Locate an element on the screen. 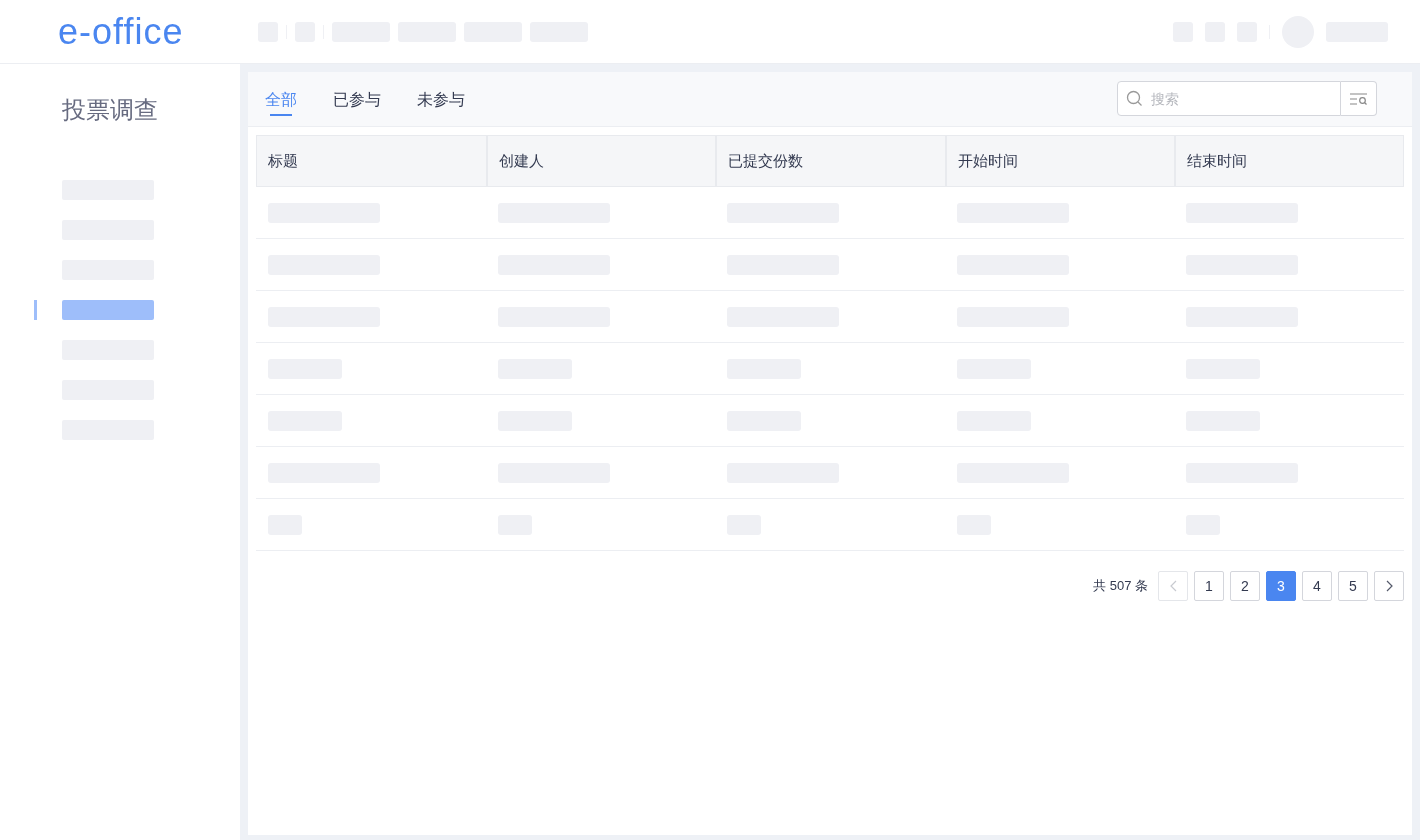  total-count: 共 507 条 is located at coordinates (1120, 586).